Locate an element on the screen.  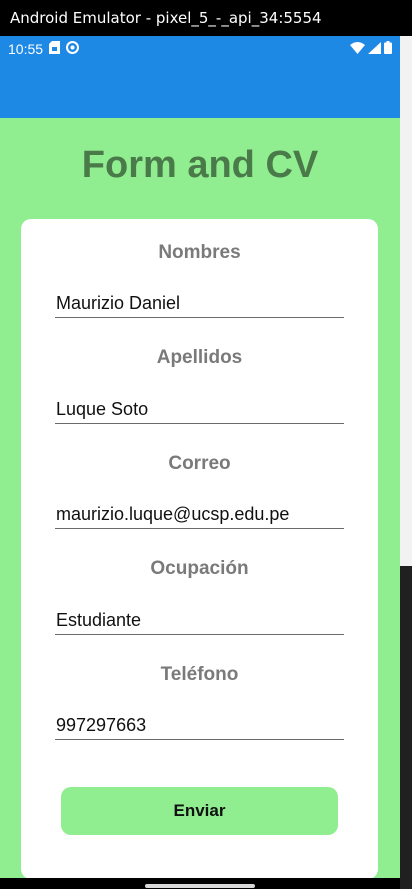
sync-icon is located at coordinates (73, 48).